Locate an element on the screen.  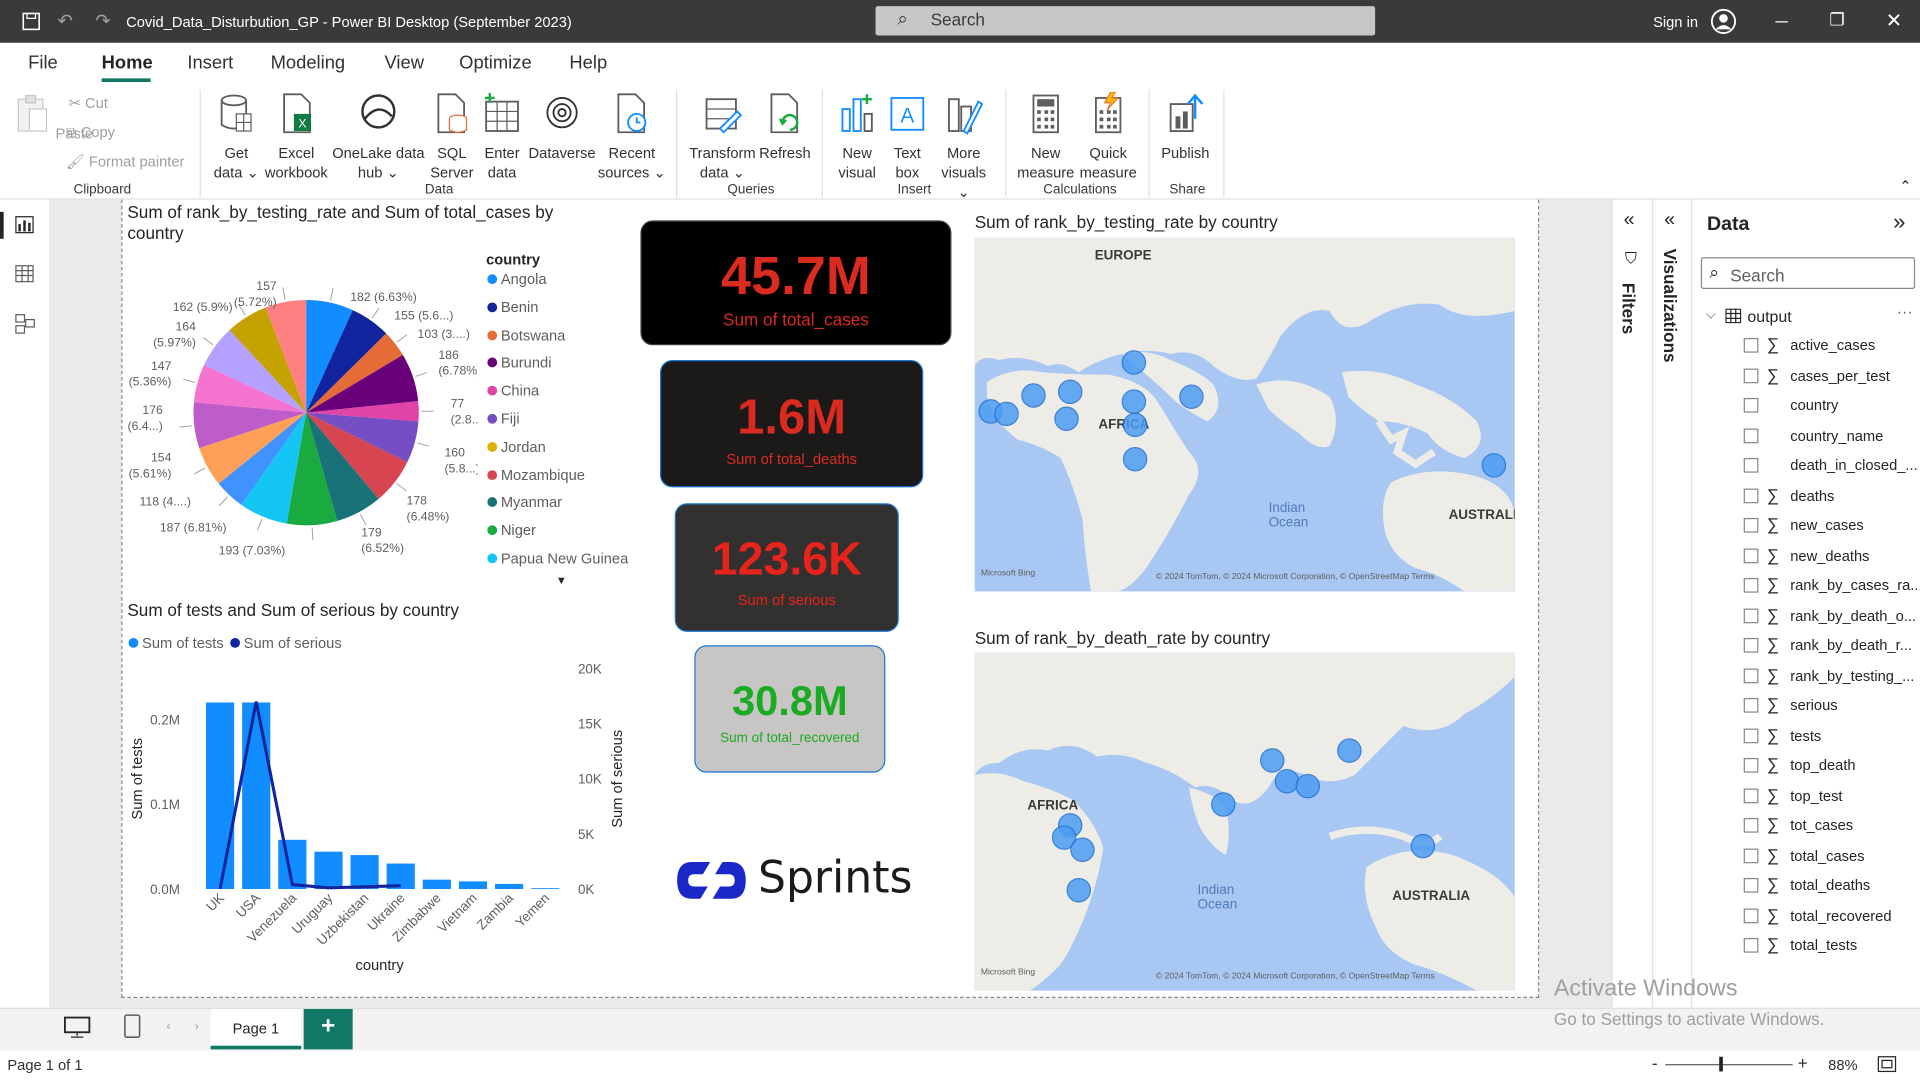
zoom-slider is located at coordinates (1729, 1065).